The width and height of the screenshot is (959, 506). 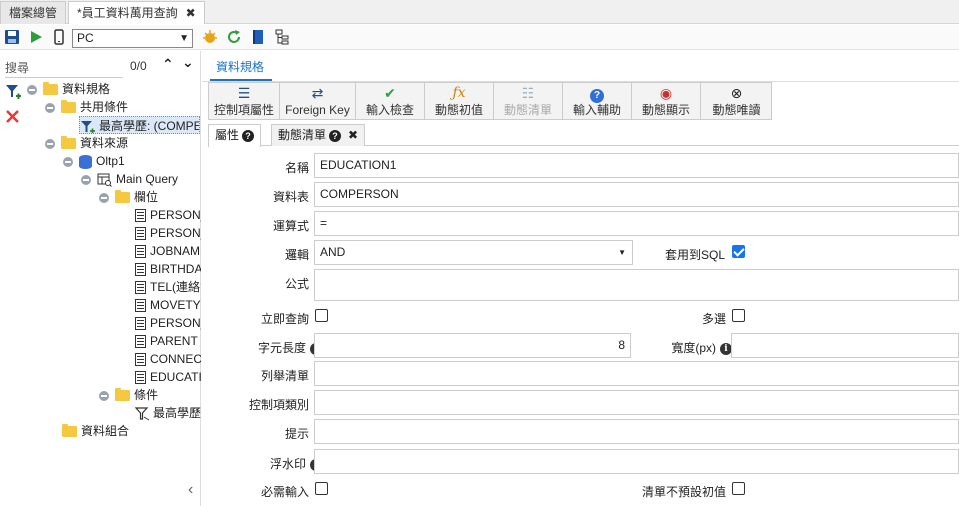 What do you see at coordinates (713, 319) in the screenshot?
I see `multi-select-label: 多選` at bounding box center [713, 319].